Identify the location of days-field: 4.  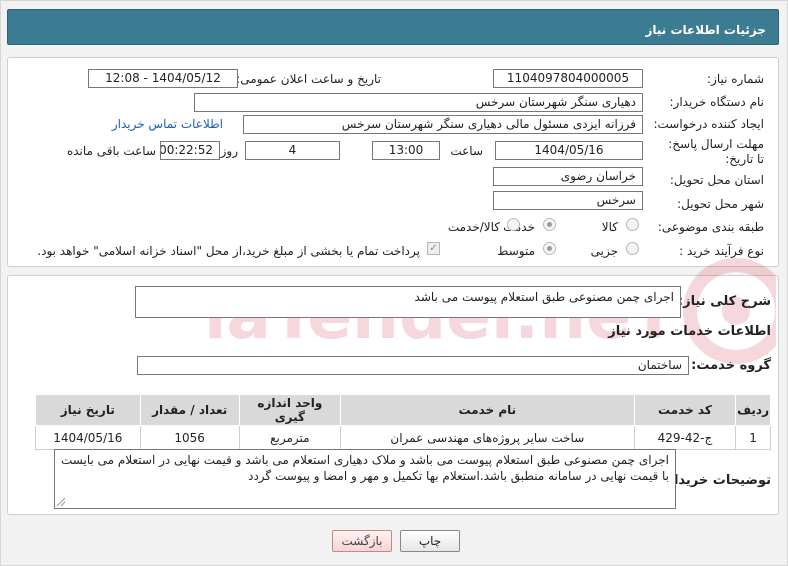
(292, 150).